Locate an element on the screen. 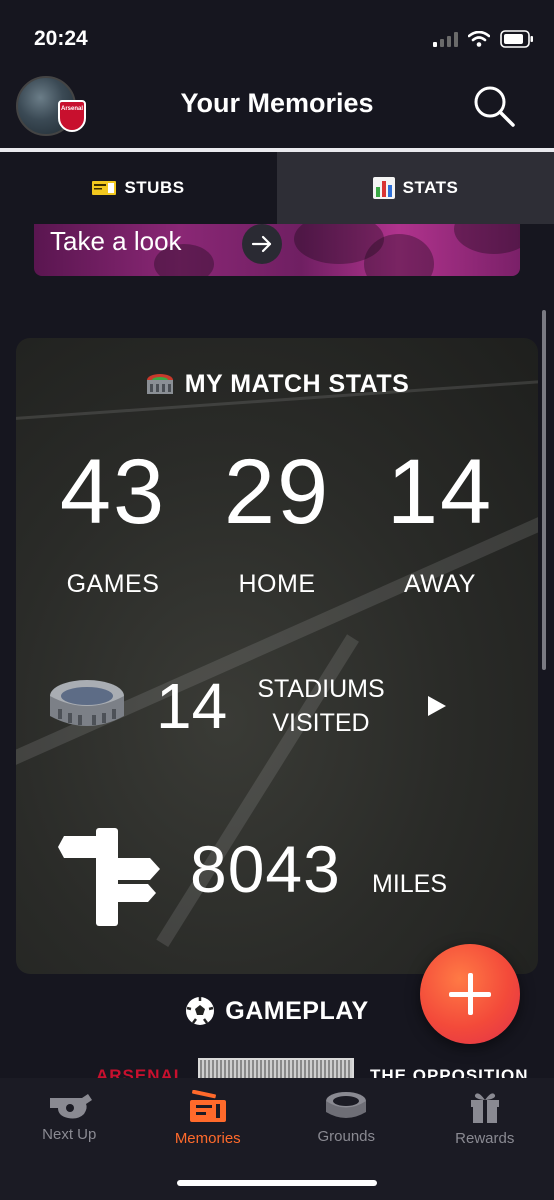 The image size is (554, 1200). tab-bar: STUBS STATS is located at coordinates (277, 188).